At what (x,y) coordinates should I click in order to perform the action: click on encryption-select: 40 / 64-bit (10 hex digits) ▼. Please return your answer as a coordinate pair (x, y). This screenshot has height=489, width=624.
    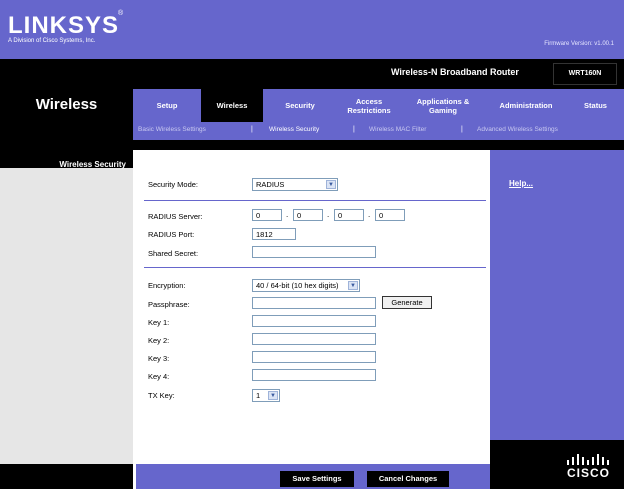
    Looking at the image, I should click on (306, 285).